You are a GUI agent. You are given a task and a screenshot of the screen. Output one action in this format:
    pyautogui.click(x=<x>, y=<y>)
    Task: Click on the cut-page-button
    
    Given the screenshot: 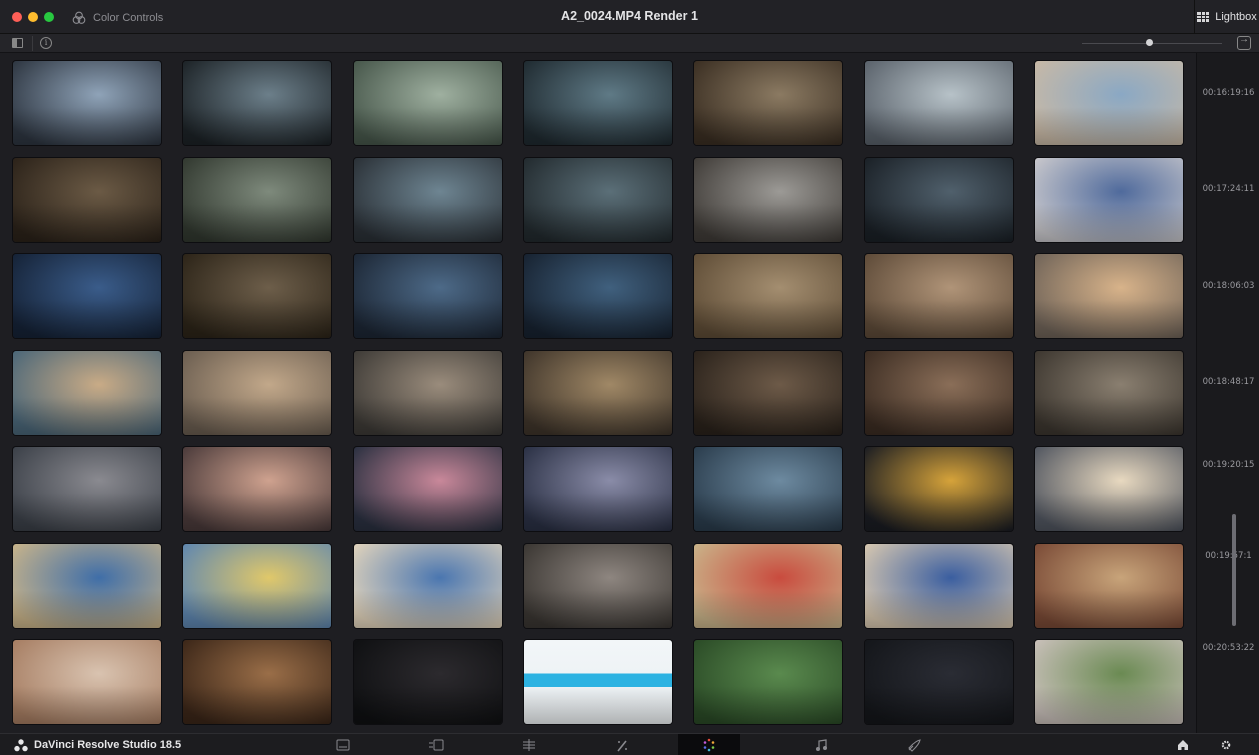 What is the action you would take?
    pyautogui.click(x=436, y=744)
    